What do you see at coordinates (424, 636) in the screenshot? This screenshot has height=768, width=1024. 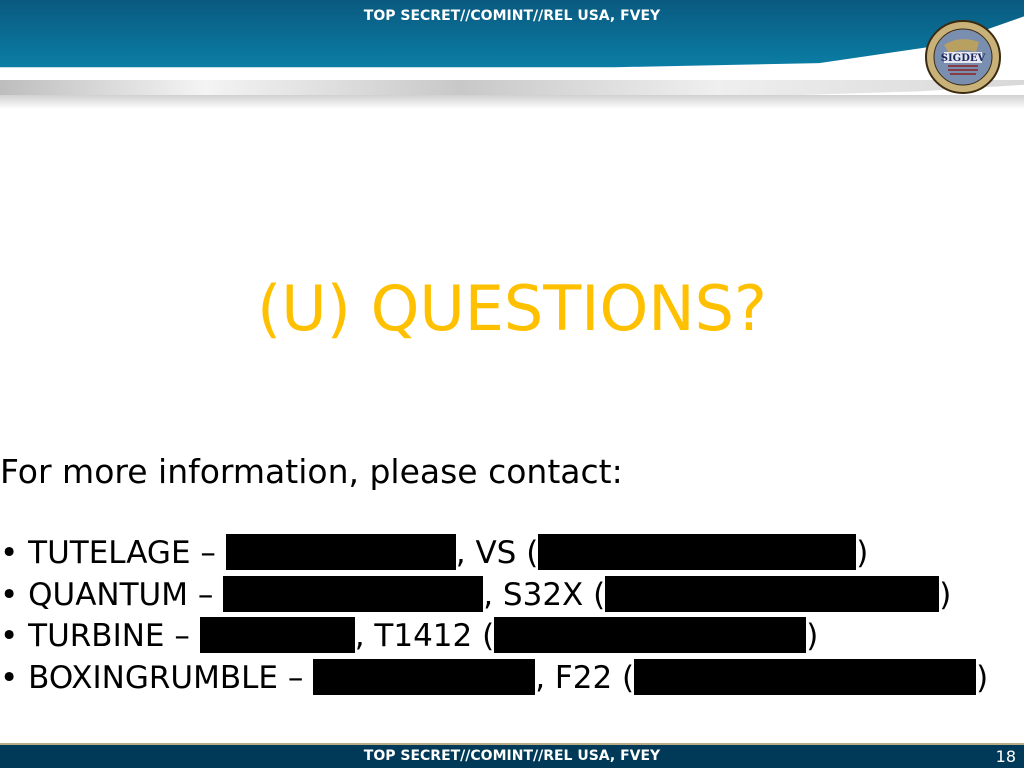 I see `org-code: , T1412 (` at bounding box center [424, 636].